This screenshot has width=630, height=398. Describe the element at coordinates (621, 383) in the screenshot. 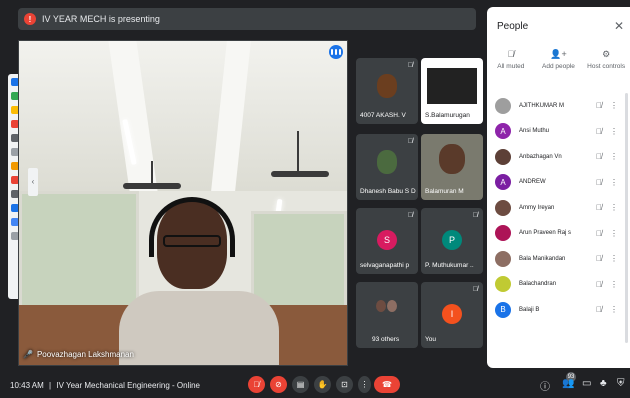

I see `host-shield-icon: ⛨` at that location.